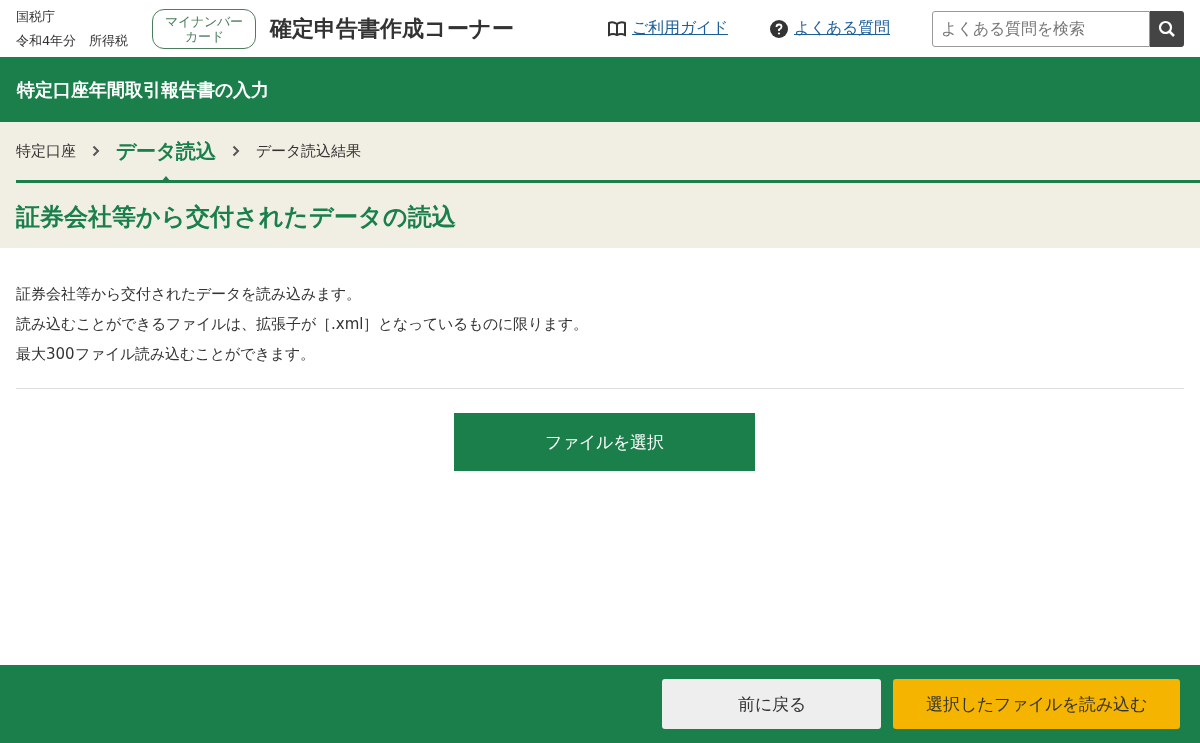 This screenshot has height=743, width=1200. What do you see at coordinates (1041, 28) in the screenshot?
I see `faq-search-field: よくある質問を検索` at bounding box center [1041, 28].